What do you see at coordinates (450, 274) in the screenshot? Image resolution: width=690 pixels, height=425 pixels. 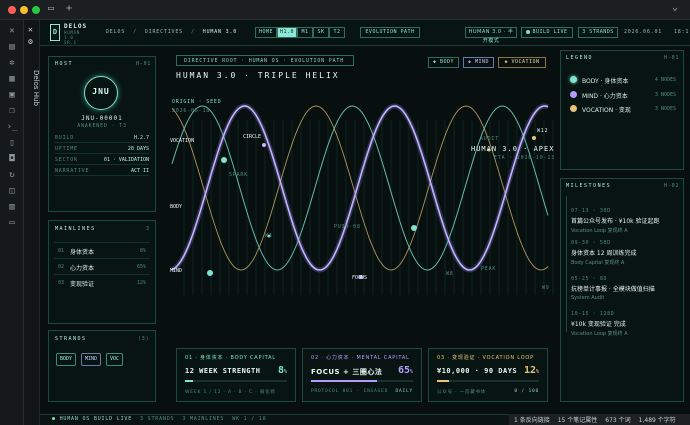 I see `marker-w8: W8` at bounding box center [450, 274].